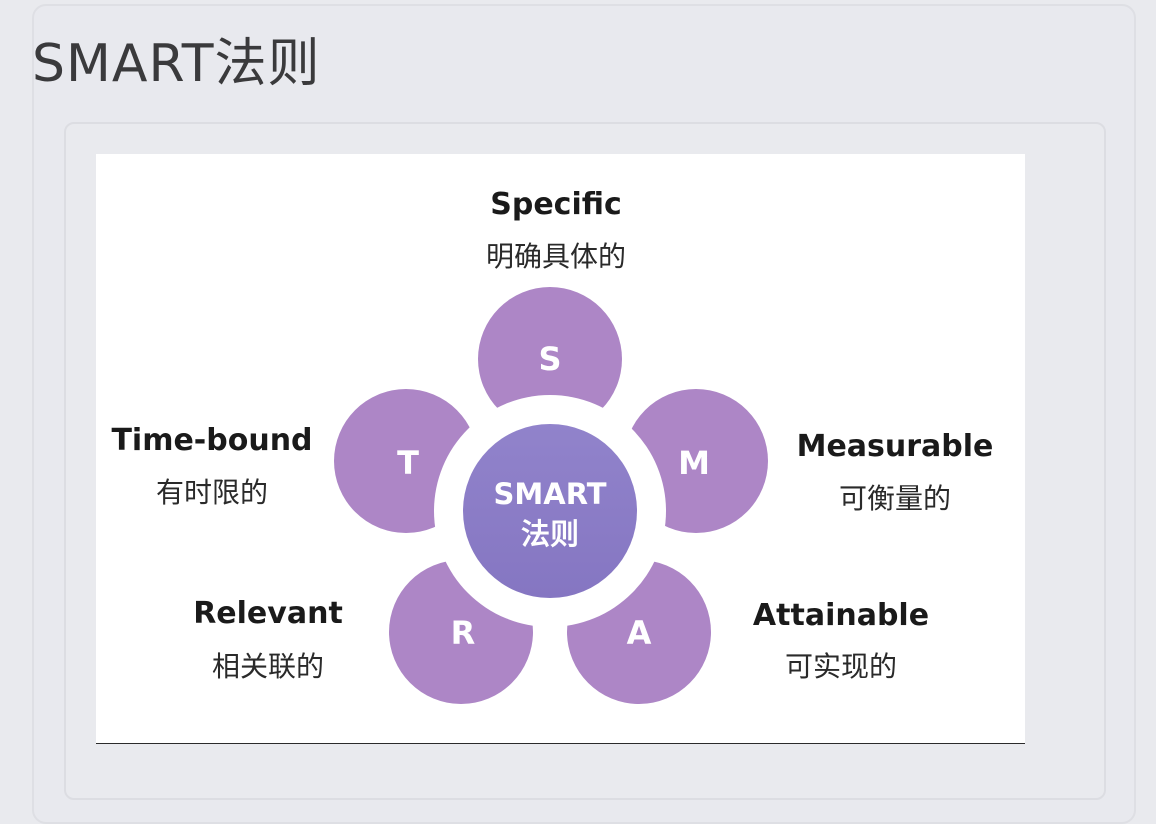 The image size is (1156, 824). I want to click on petal-letter-t: T, so click(408, 463).